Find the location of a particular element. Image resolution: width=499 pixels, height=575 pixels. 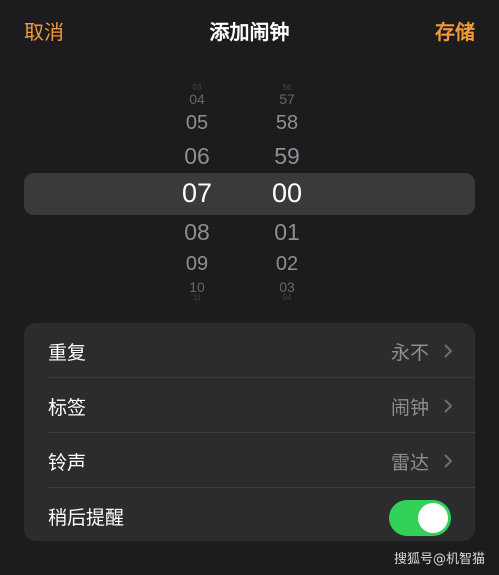

minute-option: 04 is located at coordinates (287, 298).